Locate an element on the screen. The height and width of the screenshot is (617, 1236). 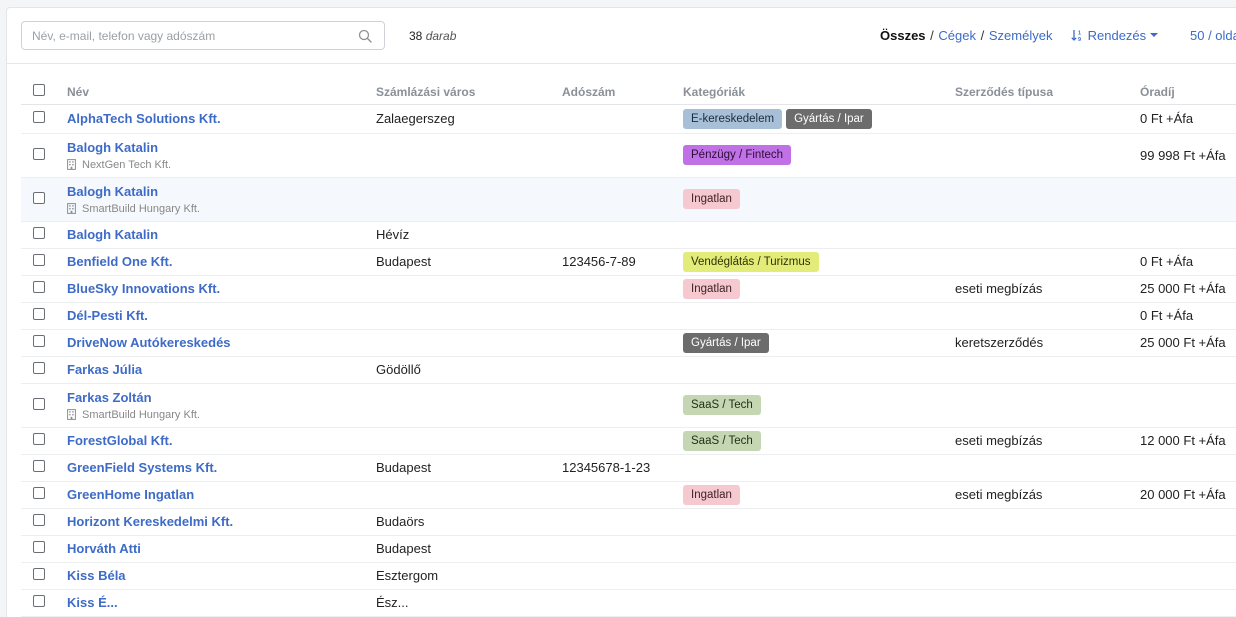
cell-rate: 25 000 Ft +Áfa is located at coordinates (1188, 343).